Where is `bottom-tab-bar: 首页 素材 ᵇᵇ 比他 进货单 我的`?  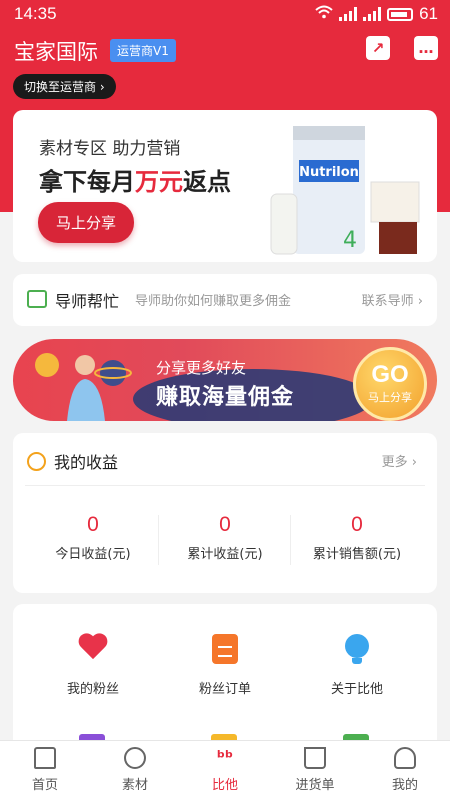 bottom-tab-bar: 首页 素材 ᵇᵇ 比他 进货单 我的 is located at coordinates (225, 770).